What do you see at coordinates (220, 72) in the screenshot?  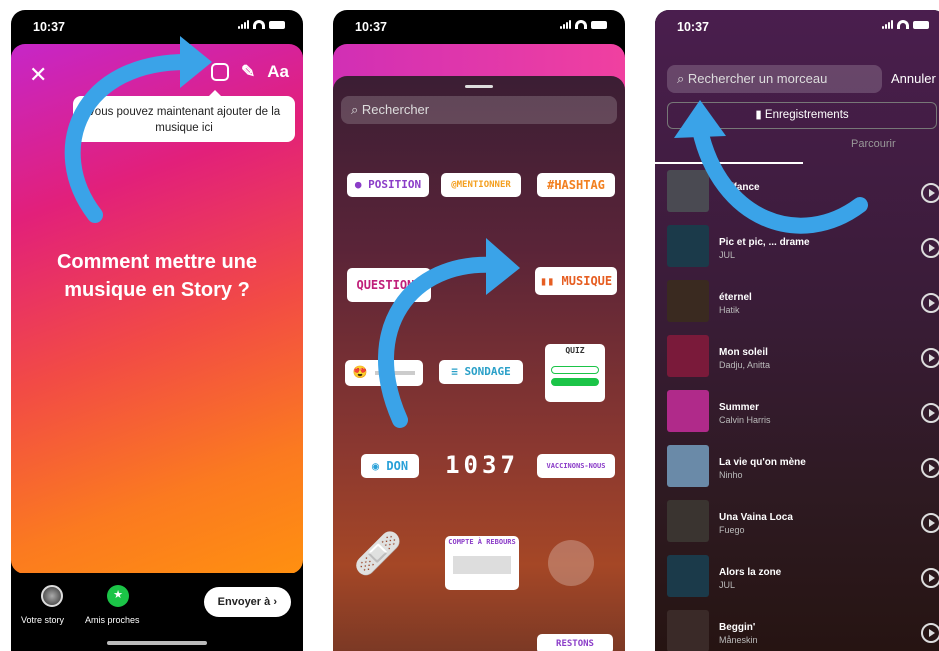 I see `sticker-icon` at bounding box center [220, 72].